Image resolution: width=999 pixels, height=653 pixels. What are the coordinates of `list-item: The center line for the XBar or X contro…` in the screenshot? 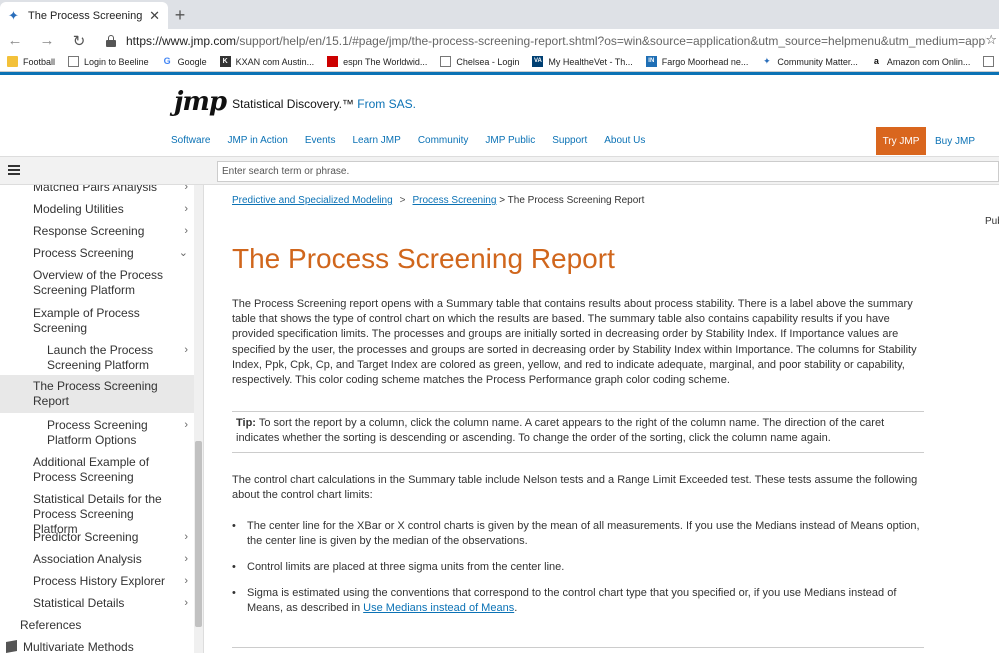 It's located at (578, 534).